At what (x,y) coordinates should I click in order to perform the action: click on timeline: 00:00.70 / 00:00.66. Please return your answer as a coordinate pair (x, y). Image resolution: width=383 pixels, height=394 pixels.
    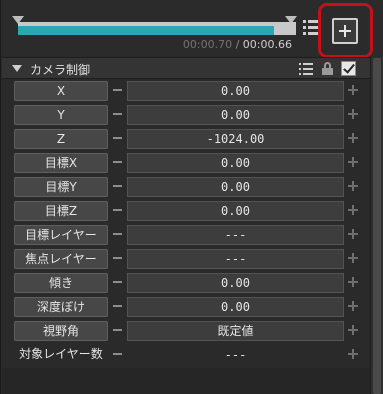
    Looking at the image, I should click on (192, 29).